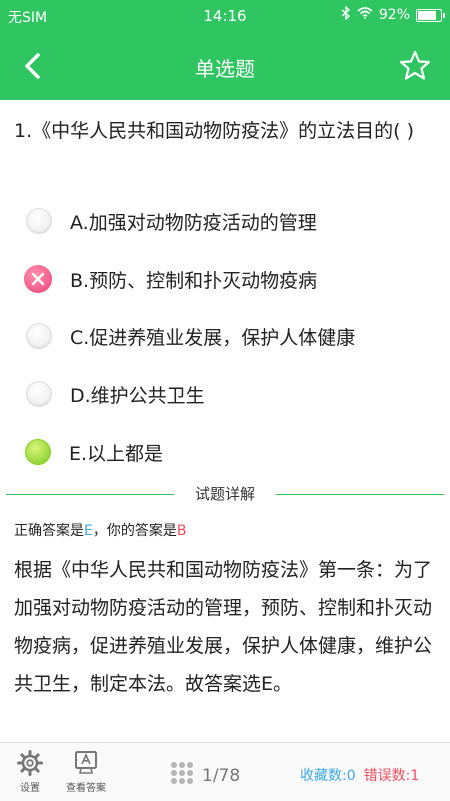  I want to click on status-indicators: 92%, so click(393, 14).